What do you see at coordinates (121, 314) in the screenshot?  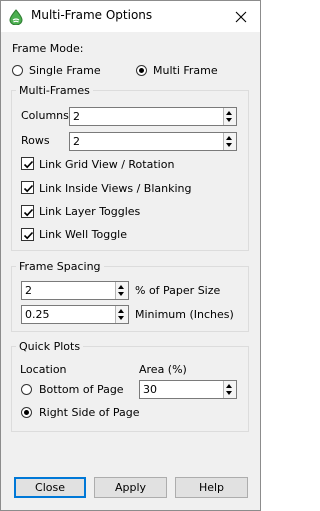 I see `minimum-spin-arrows` at bounding box center [121, 314].